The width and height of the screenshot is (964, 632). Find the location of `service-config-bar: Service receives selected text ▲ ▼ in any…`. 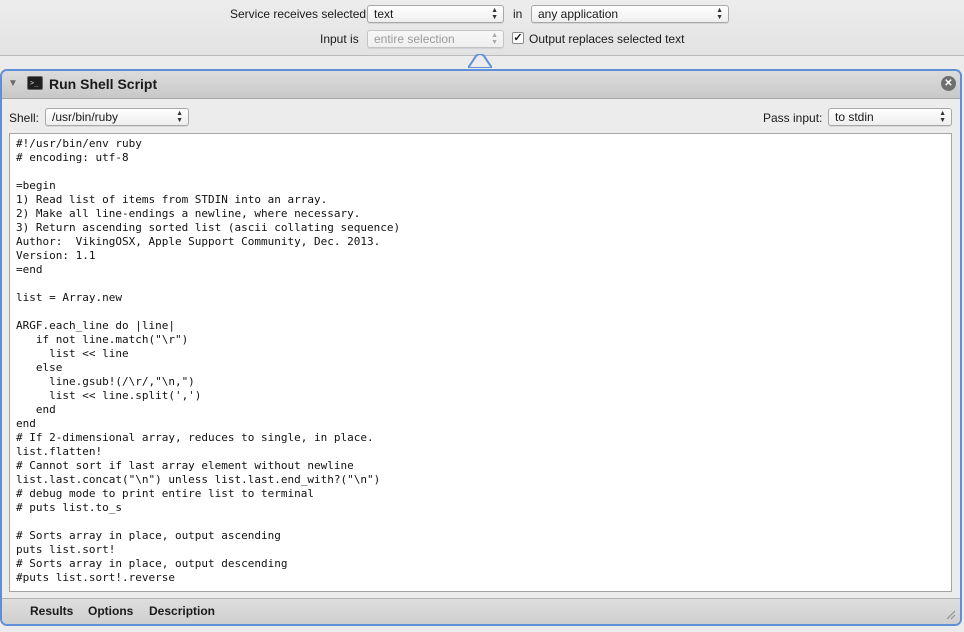

service-config-bar: Service receives selected text ▲ ▼ in any… is located at coordinates (482, 28).